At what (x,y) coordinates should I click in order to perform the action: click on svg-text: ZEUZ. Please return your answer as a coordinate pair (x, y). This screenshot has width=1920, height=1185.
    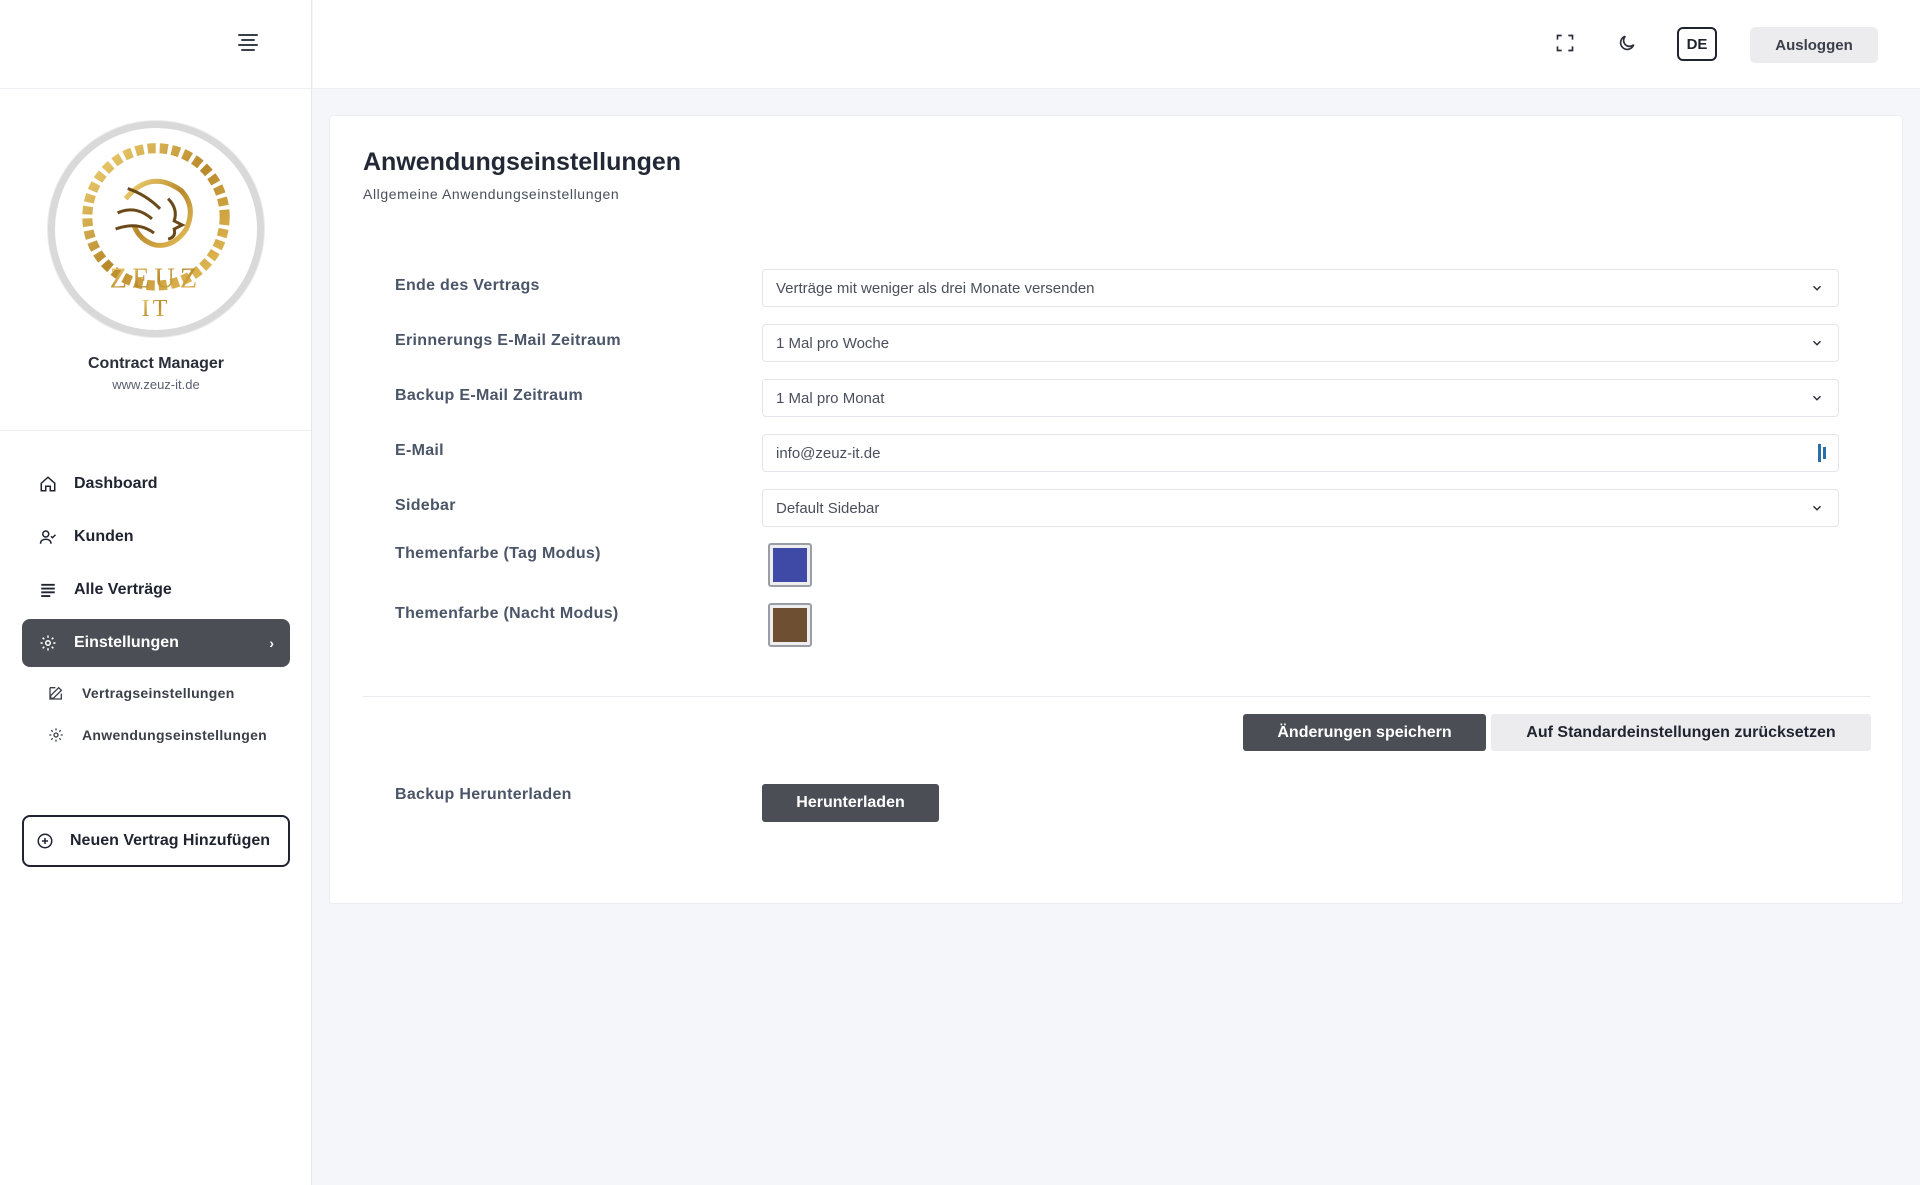
    Looking at the image, I should click on (156, 279).